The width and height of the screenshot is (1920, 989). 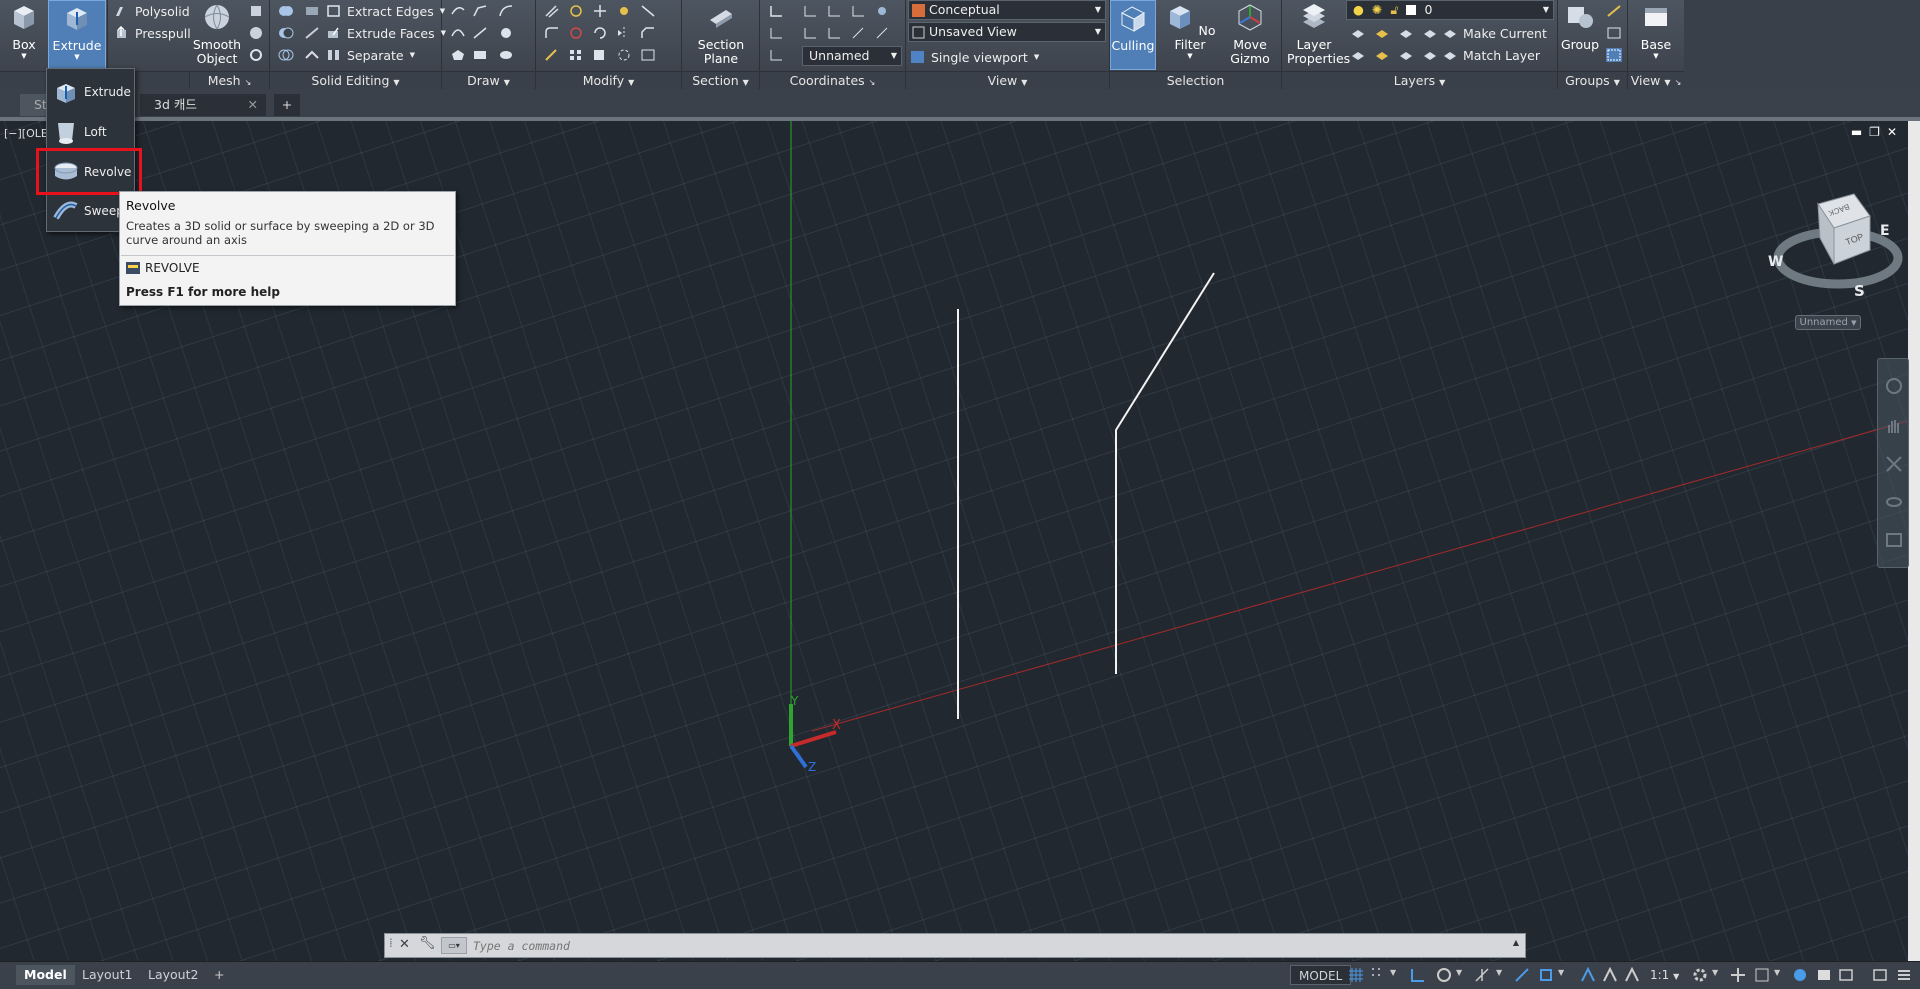 I want to click on dynamic-ucs-icon, so click(x=1588, y=975).